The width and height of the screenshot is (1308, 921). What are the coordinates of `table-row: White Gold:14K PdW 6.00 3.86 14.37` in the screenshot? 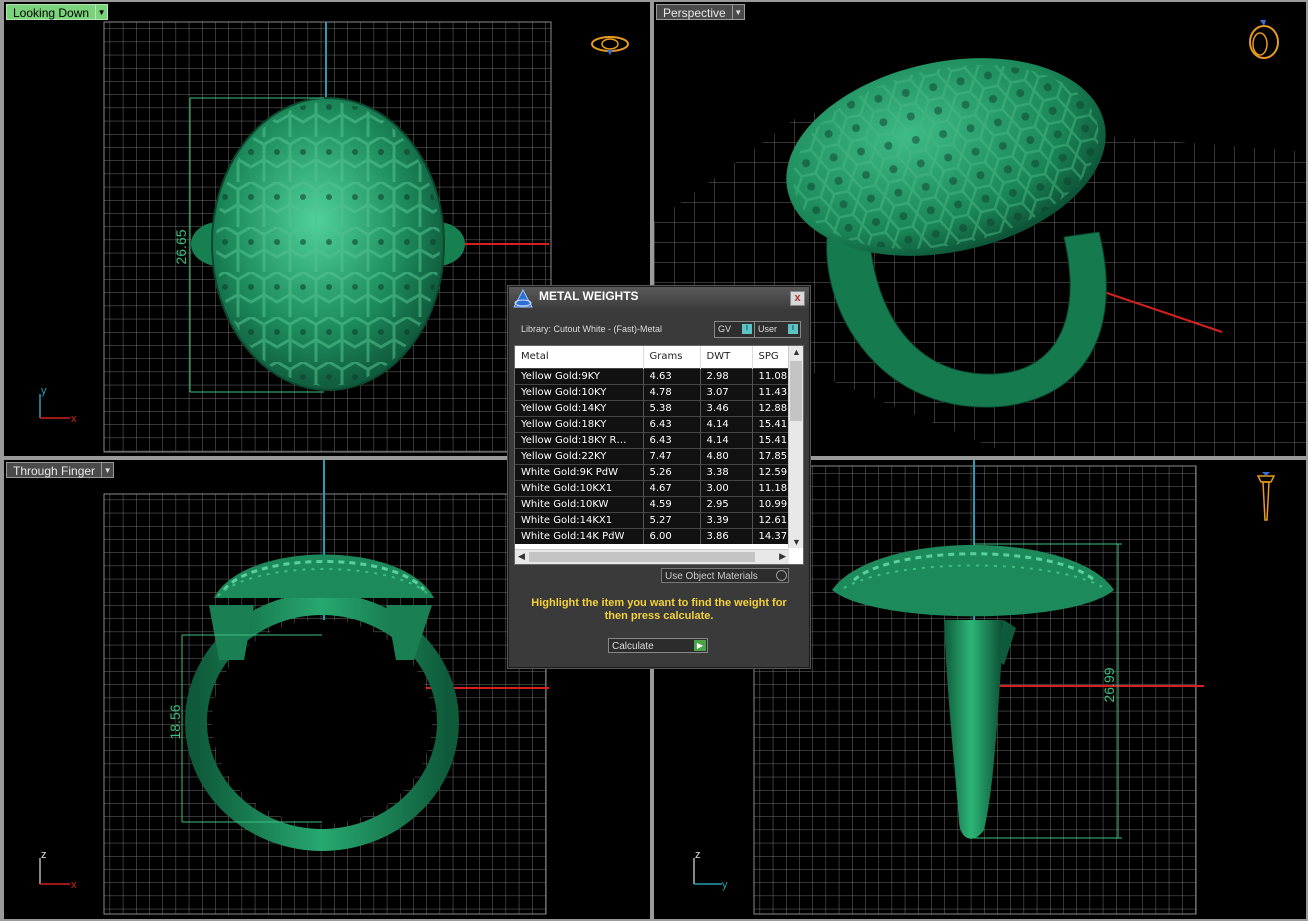 It's located at (652, 535).